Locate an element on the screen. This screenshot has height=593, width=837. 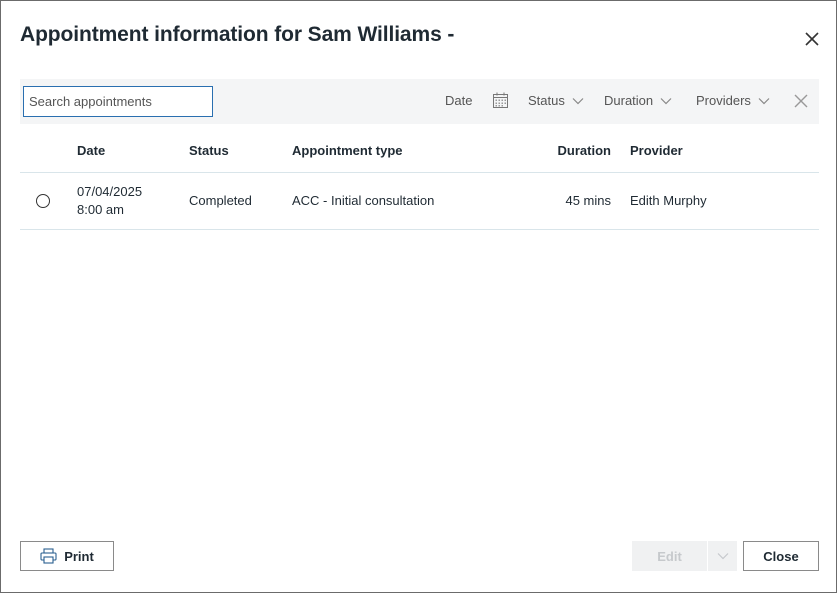
date-filter-label: Date is located at coordinates (459, 100).